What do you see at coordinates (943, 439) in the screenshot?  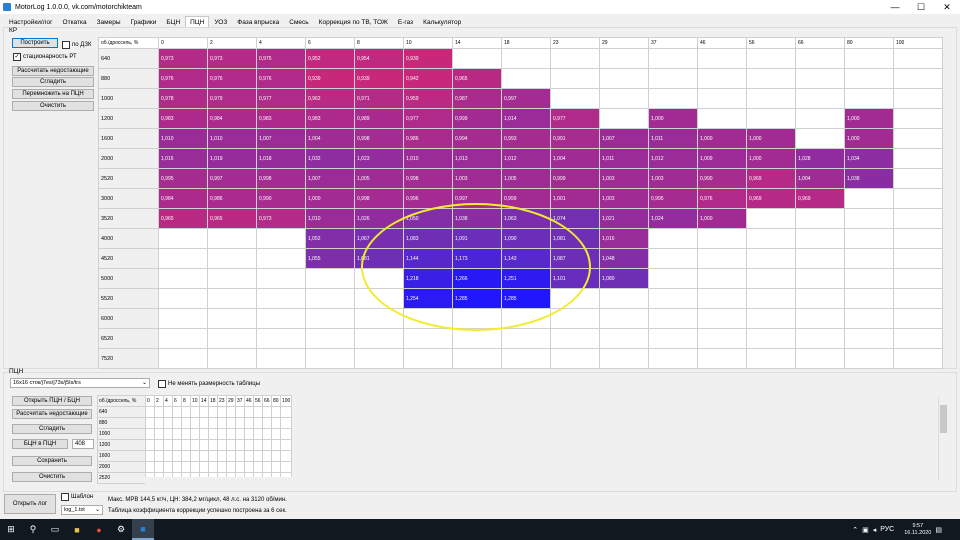 I see `ptsn-scrollbar-vertical` at bounding box center [943, 439].